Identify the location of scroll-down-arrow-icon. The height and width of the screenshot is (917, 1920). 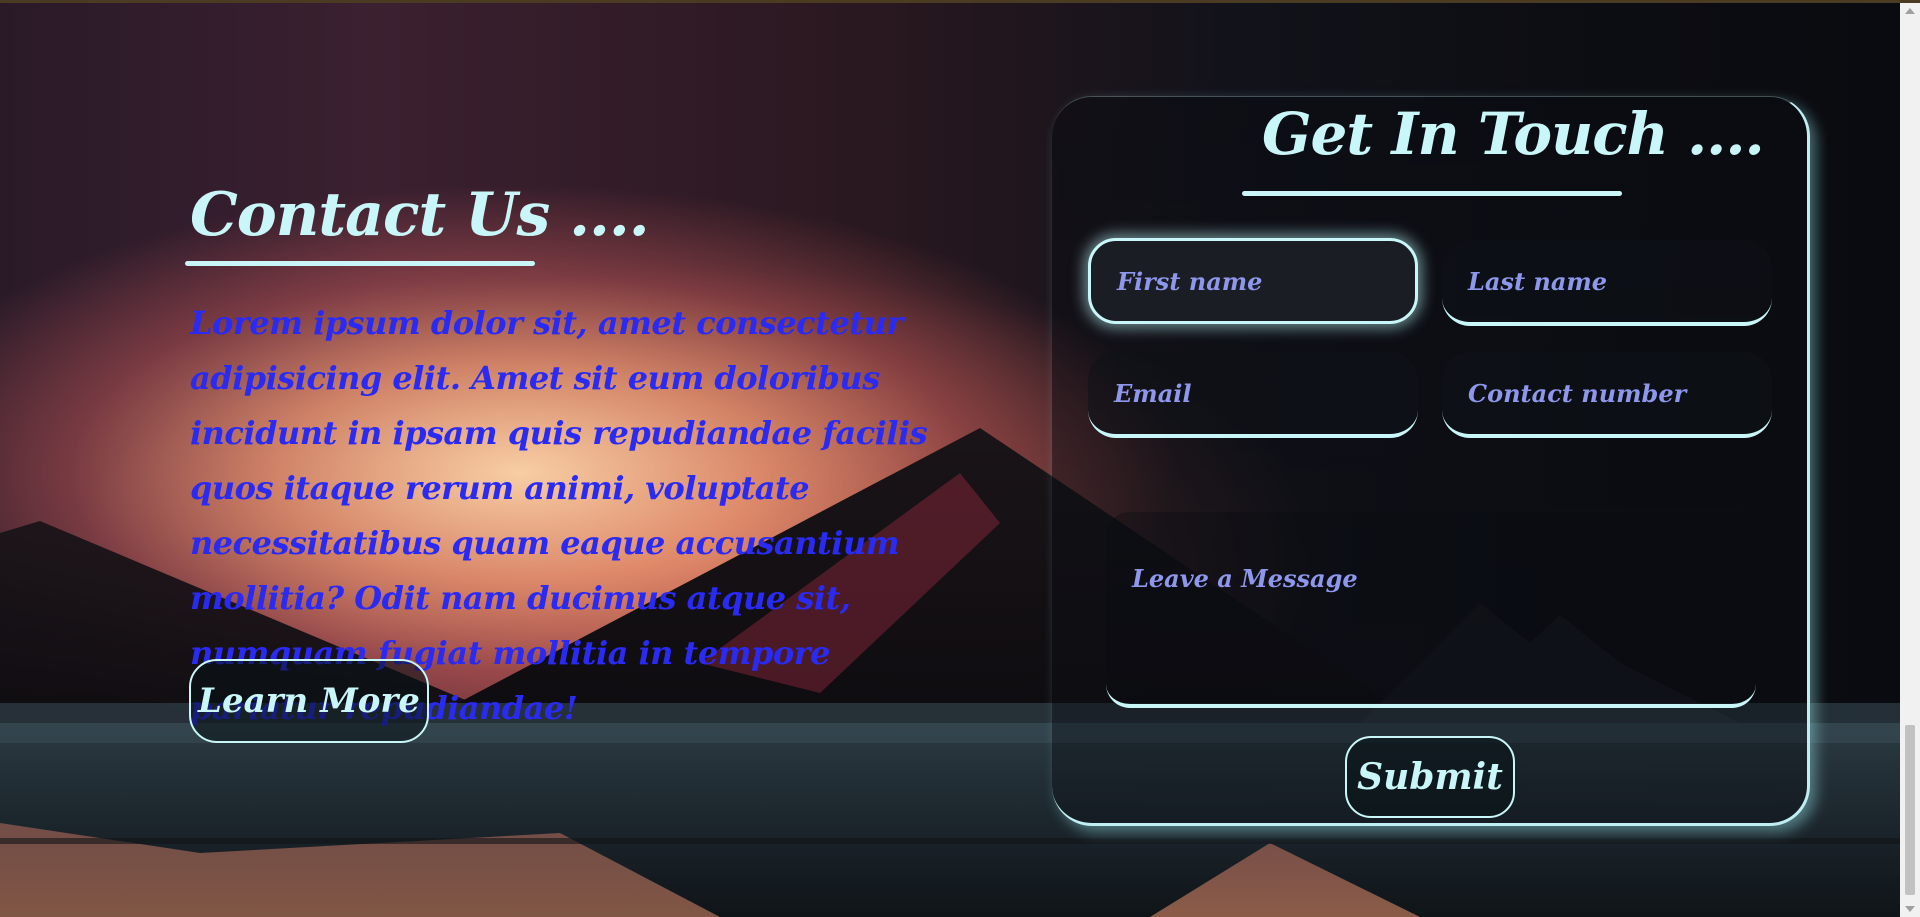
(1910, 909).